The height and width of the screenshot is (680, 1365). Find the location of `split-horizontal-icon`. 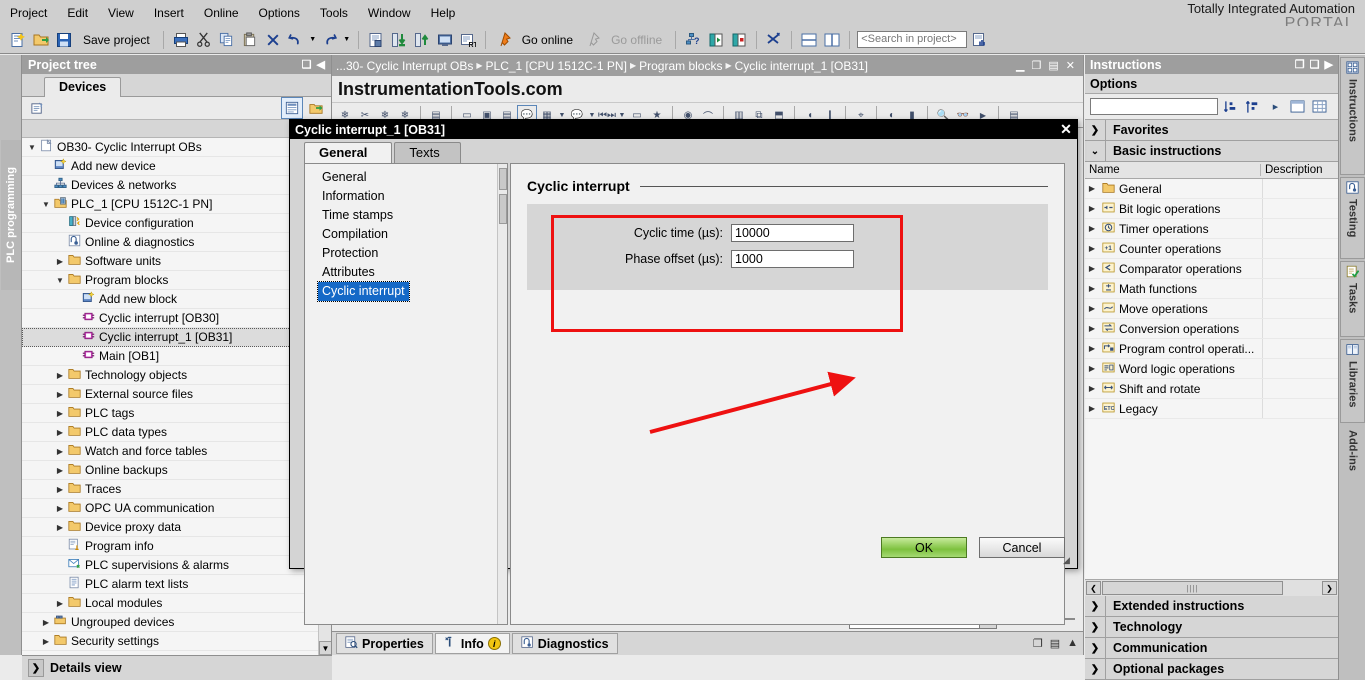

split-horizontal-icon is located at coordinates (809, 40).